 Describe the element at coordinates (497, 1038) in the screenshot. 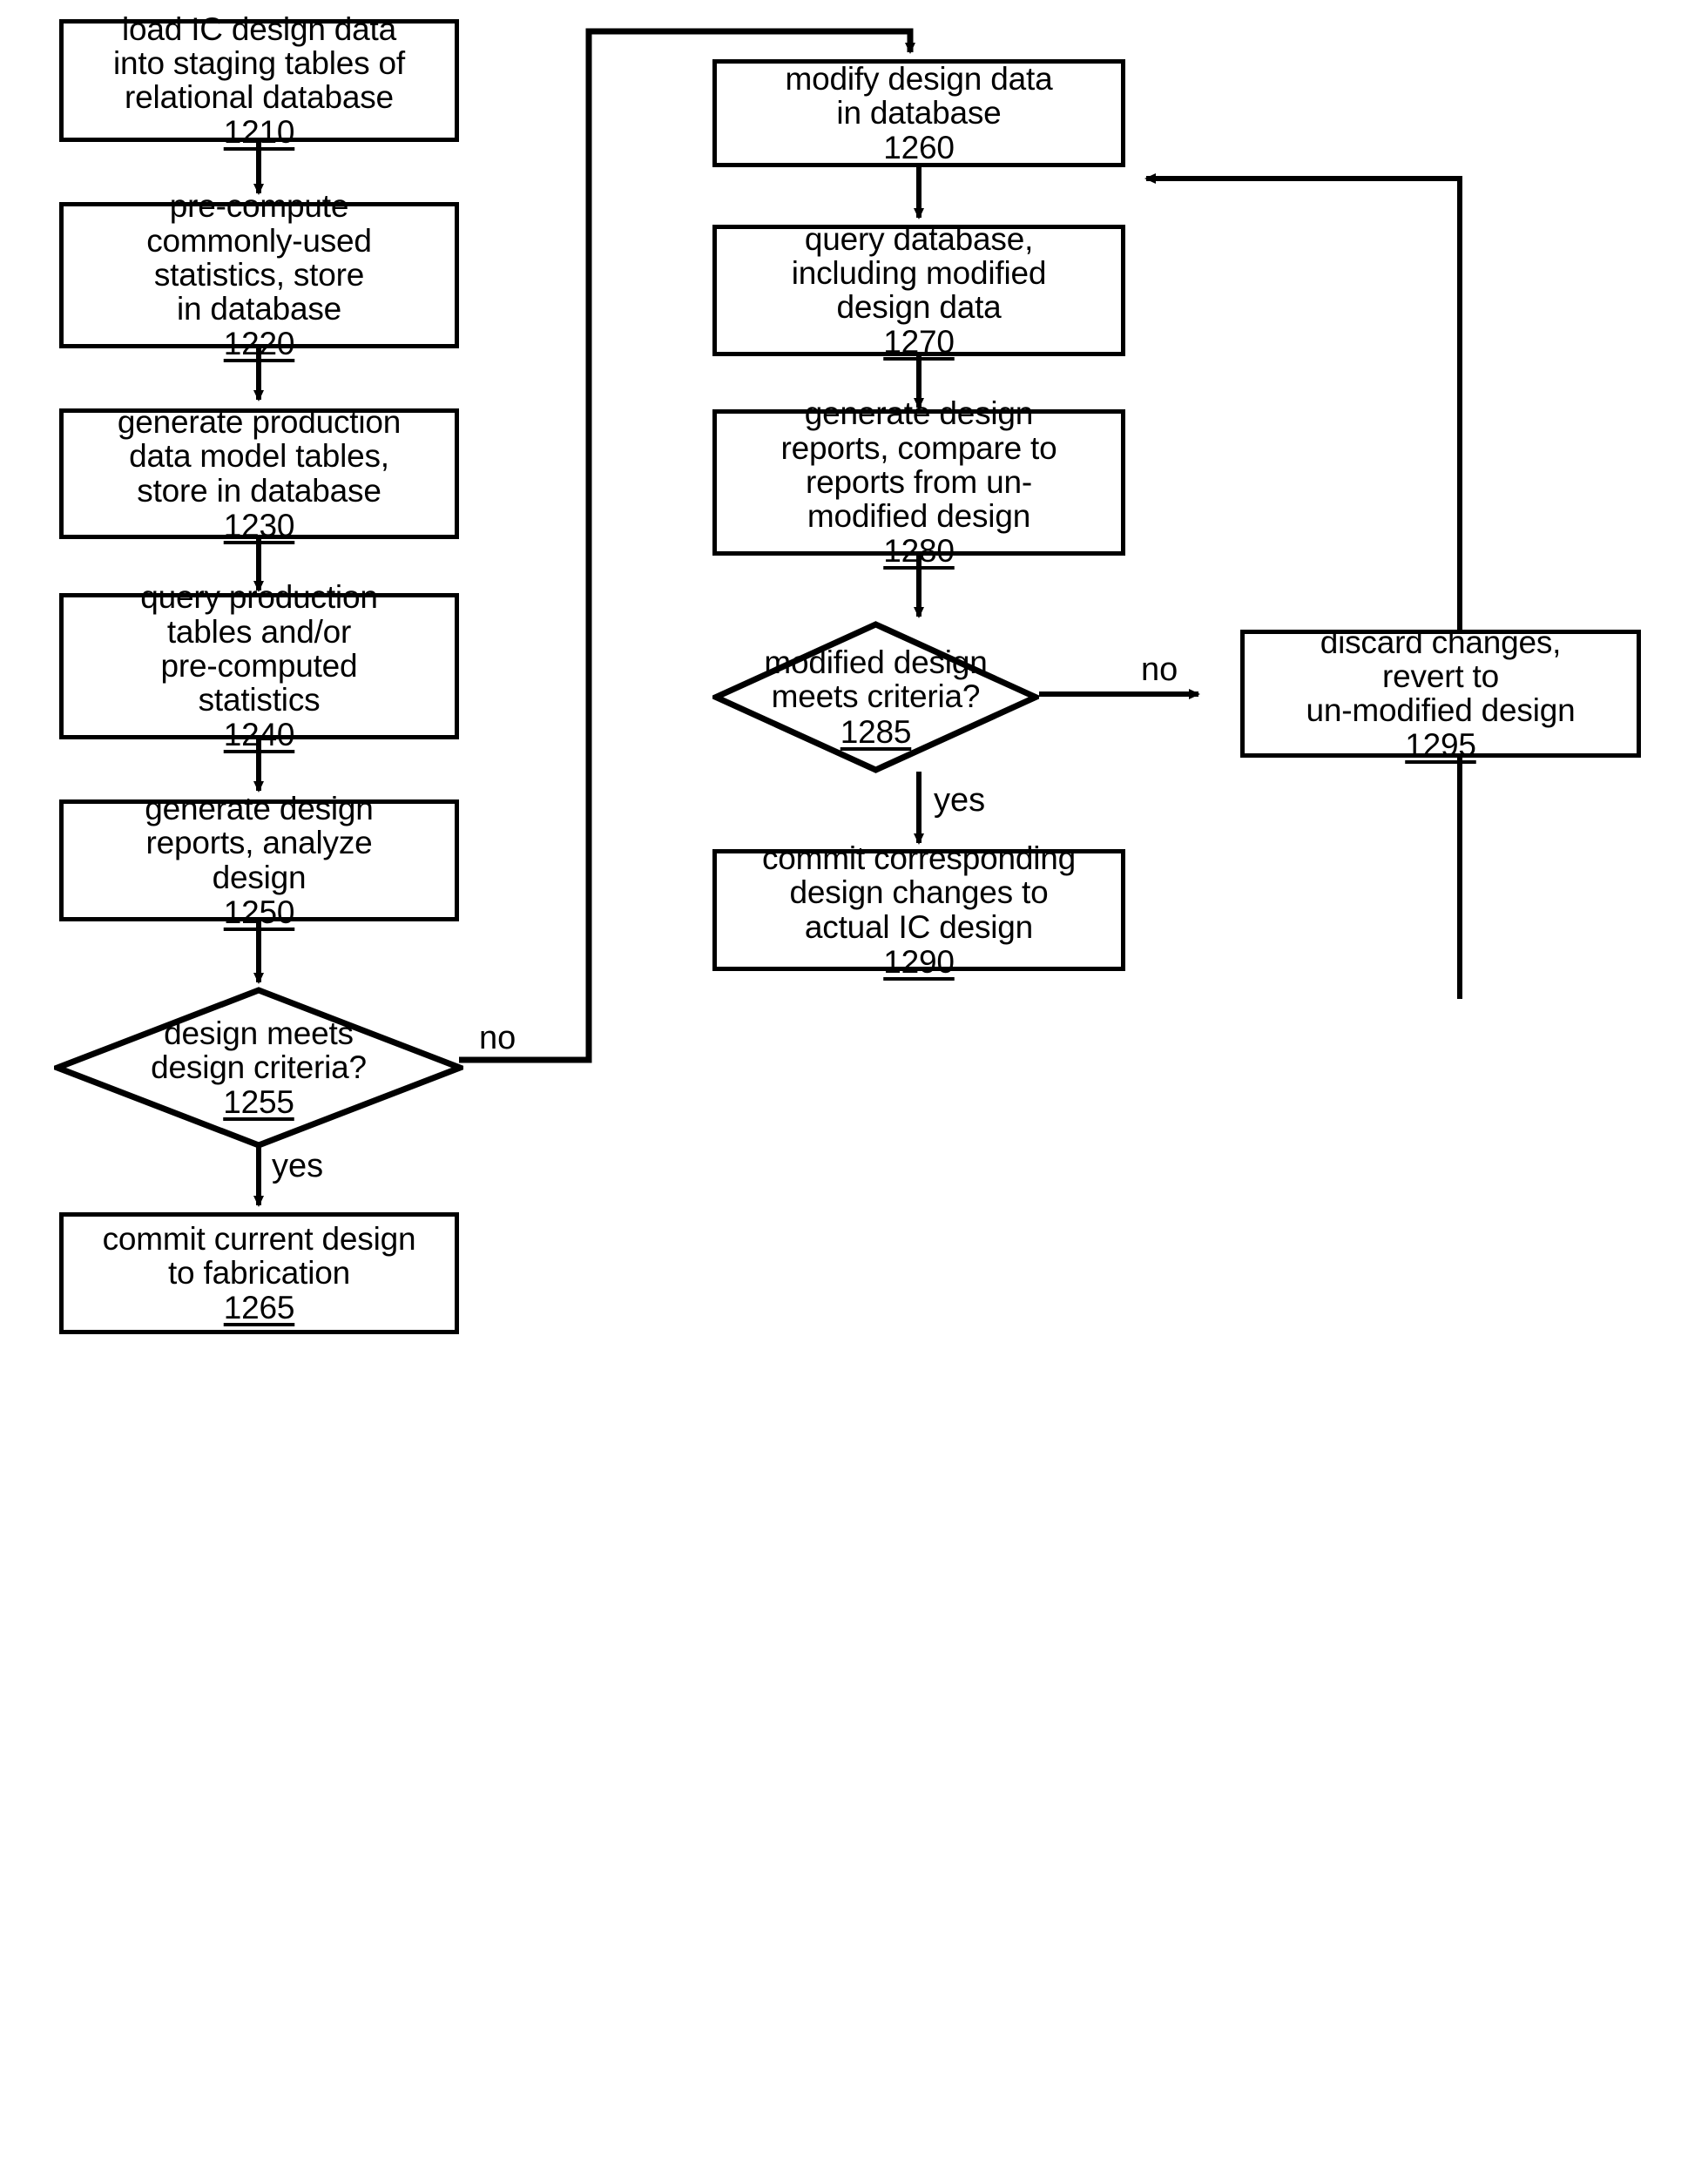

I see `edge-label-no-1255: no` at that location.